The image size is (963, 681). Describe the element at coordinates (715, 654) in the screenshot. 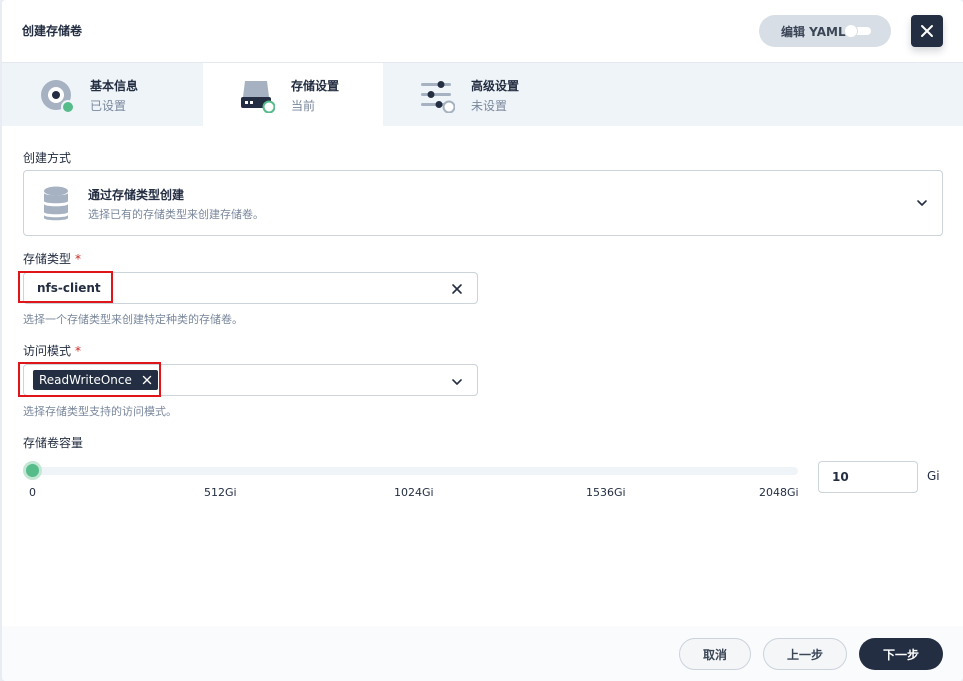

I see `cancel-button: 取消` at that location.